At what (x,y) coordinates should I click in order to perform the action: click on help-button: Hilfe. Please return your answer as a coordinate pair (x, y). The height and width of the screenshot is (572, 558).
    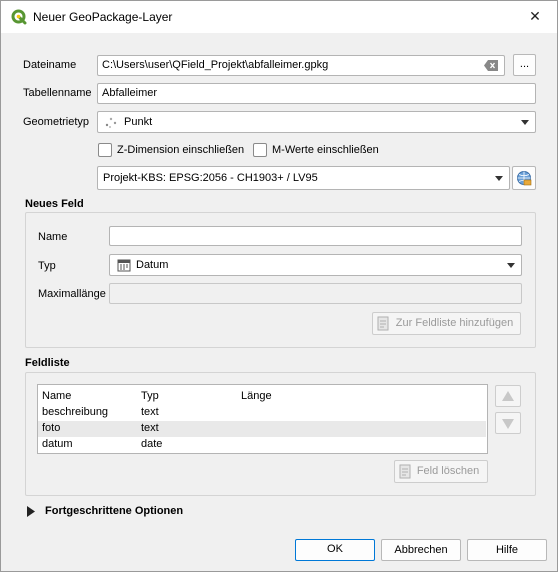
    Looking at the image, I should click on (507, 550).